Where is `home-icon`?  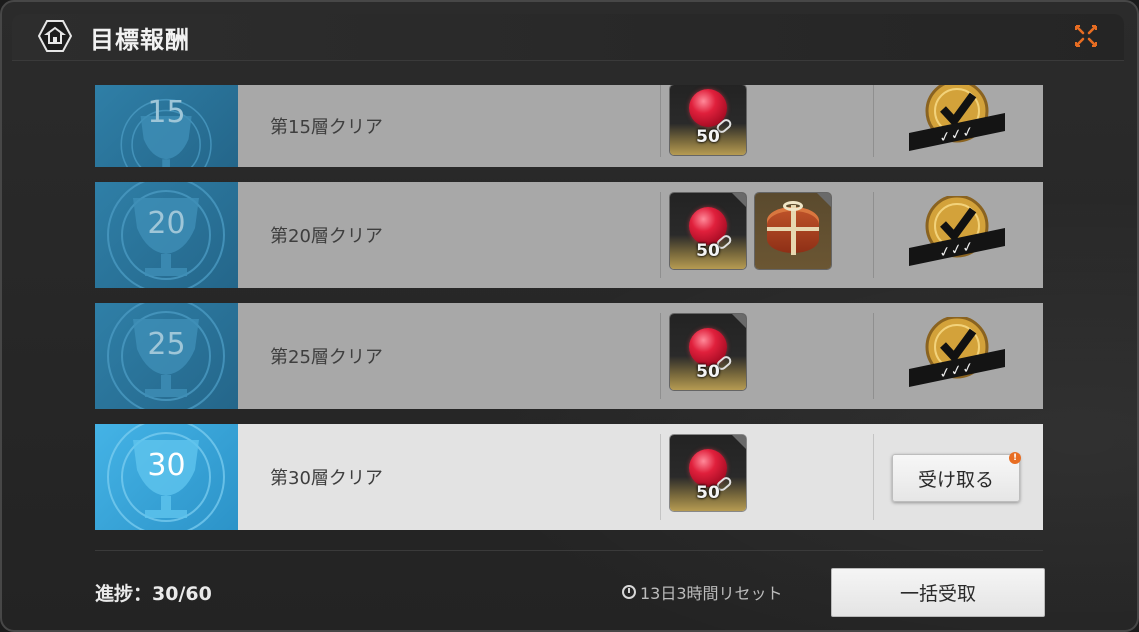 home-icon is located at coordinates (55, 36).